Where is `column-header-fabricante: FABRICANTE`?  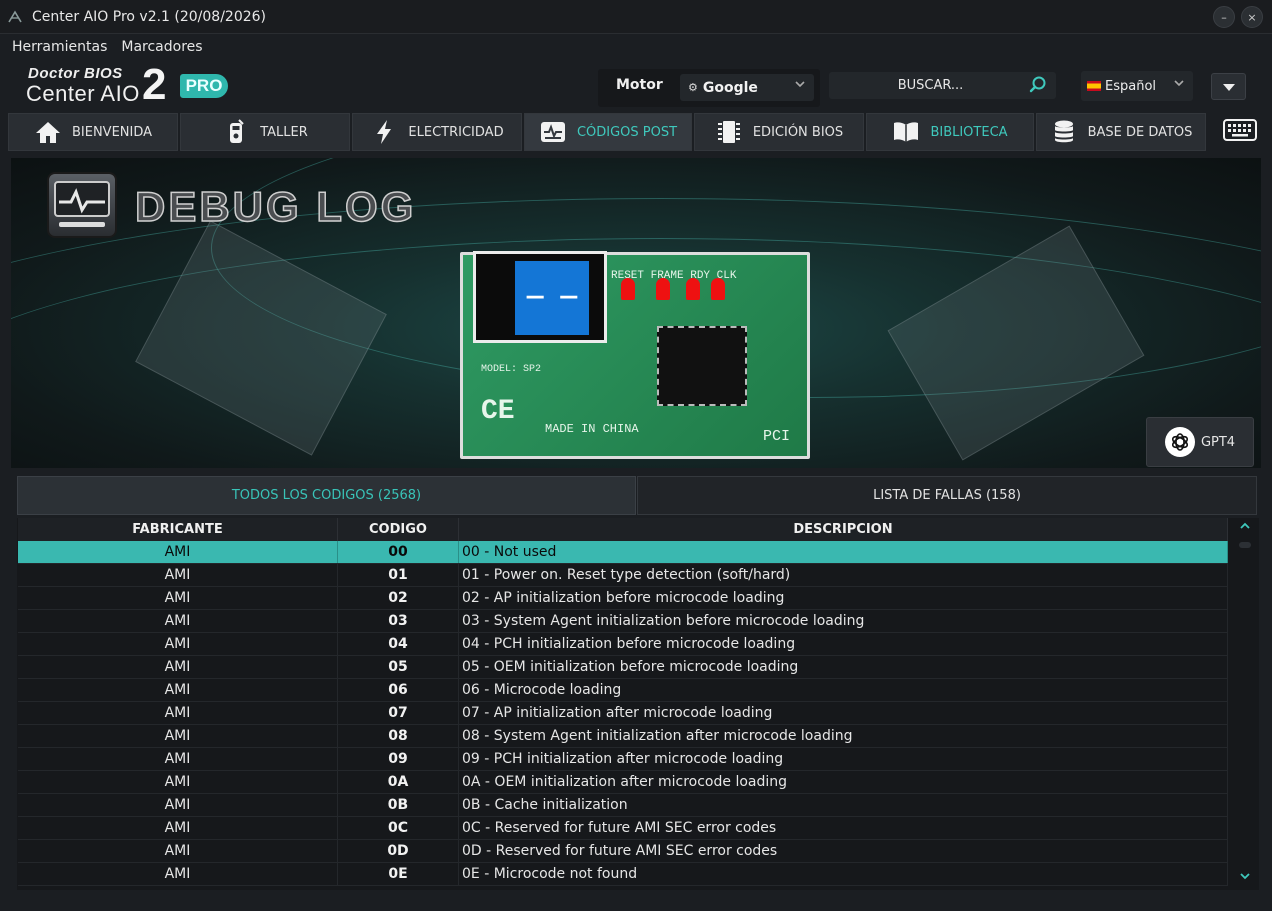
column-header-fabricante: FABRICANTE is located at coordinates (178, 529).